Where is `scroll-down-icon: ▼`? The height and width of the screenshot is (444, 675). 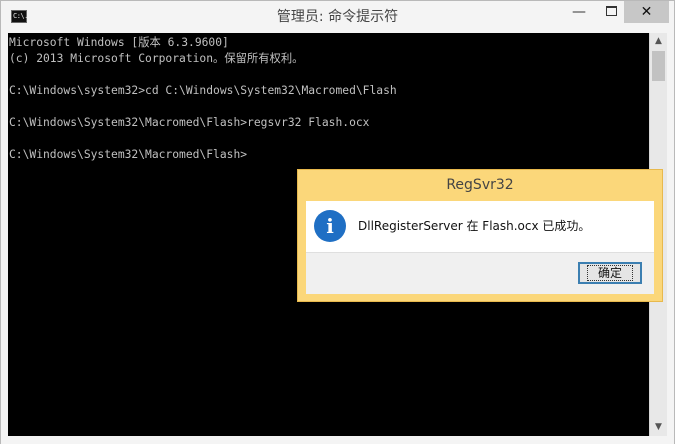
scroll-down-icon: ▼ is located at coordinates (658, 427).